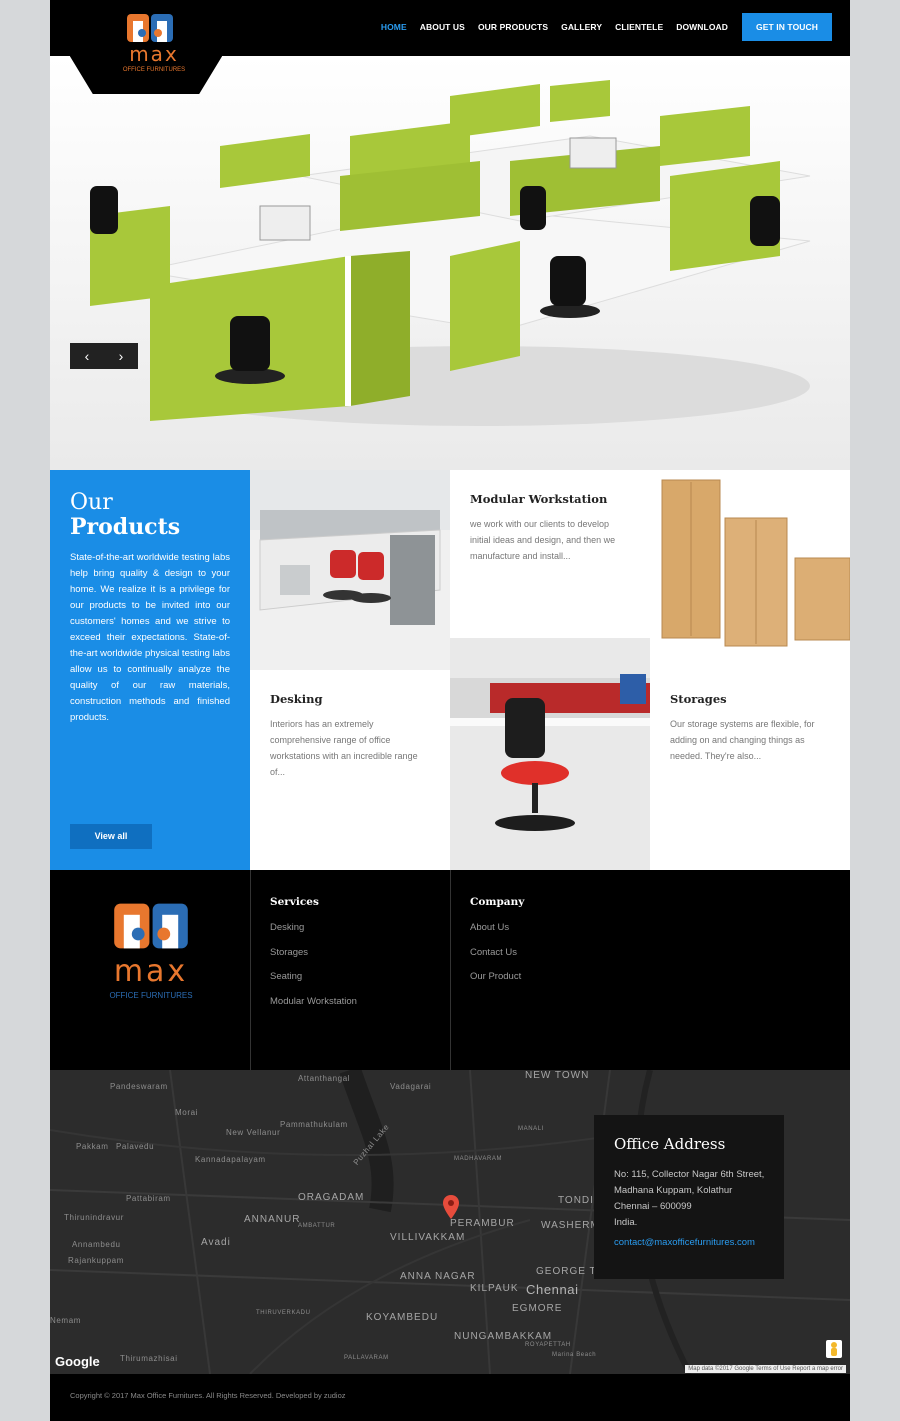  Describe the element at coordinates (151, 926) in the screenshot. I see `footer-logo-mark-icon` at that location.